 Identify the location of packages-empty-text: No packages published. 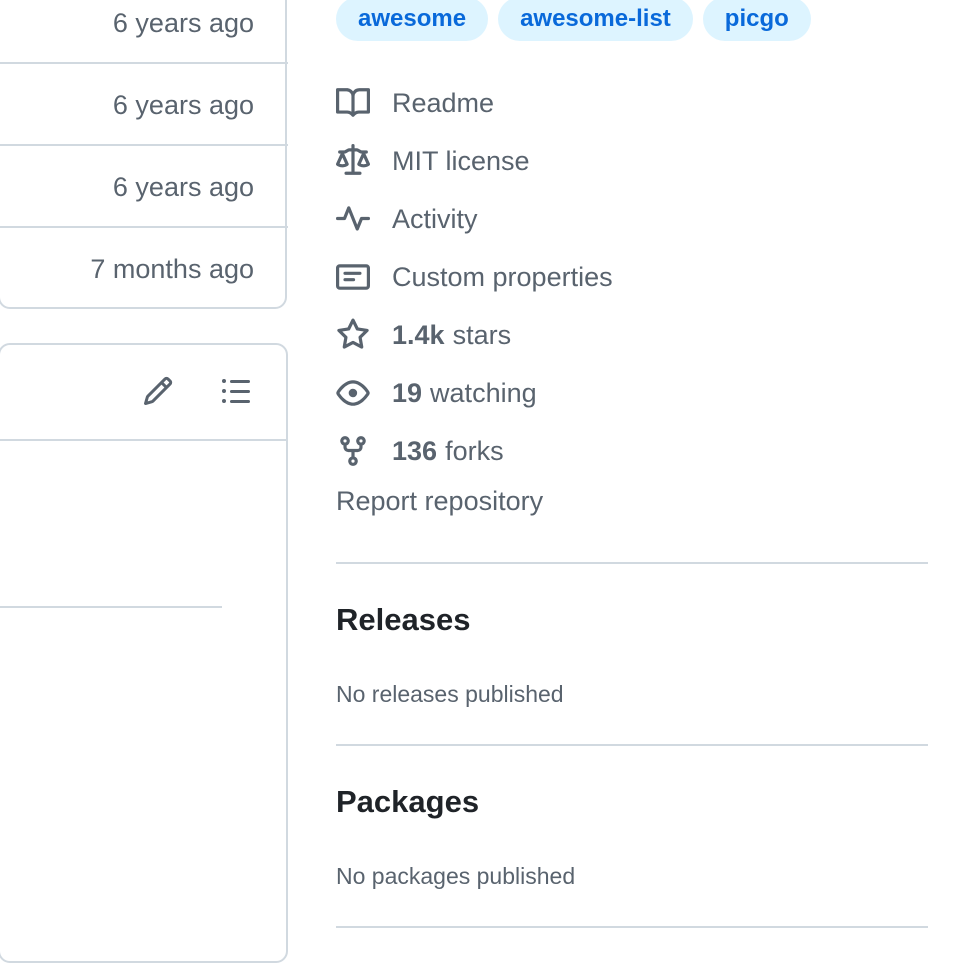
(456, 876).